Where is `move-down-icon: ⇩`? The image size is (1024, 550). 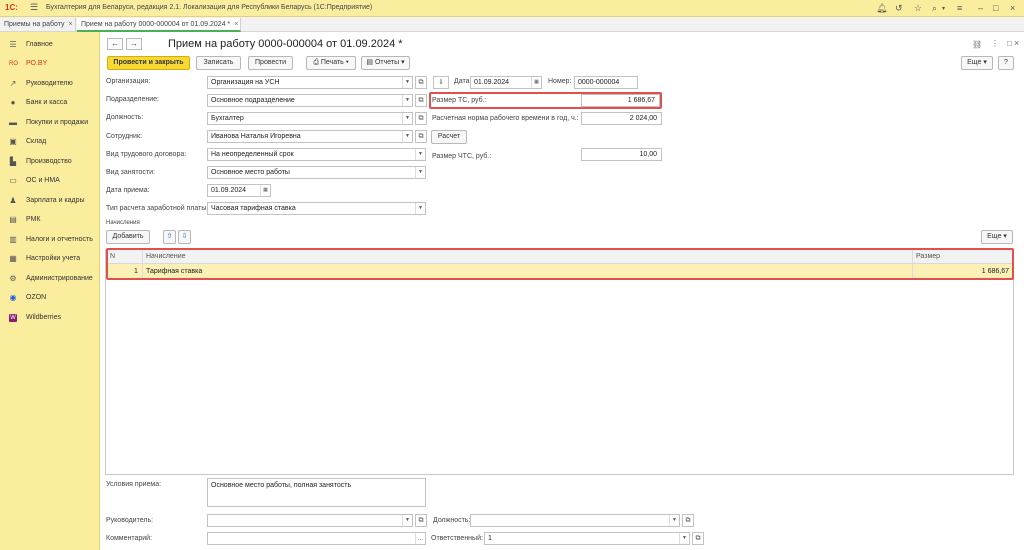 move-down-icon: ⇩ is located at coordinates (184, 237).